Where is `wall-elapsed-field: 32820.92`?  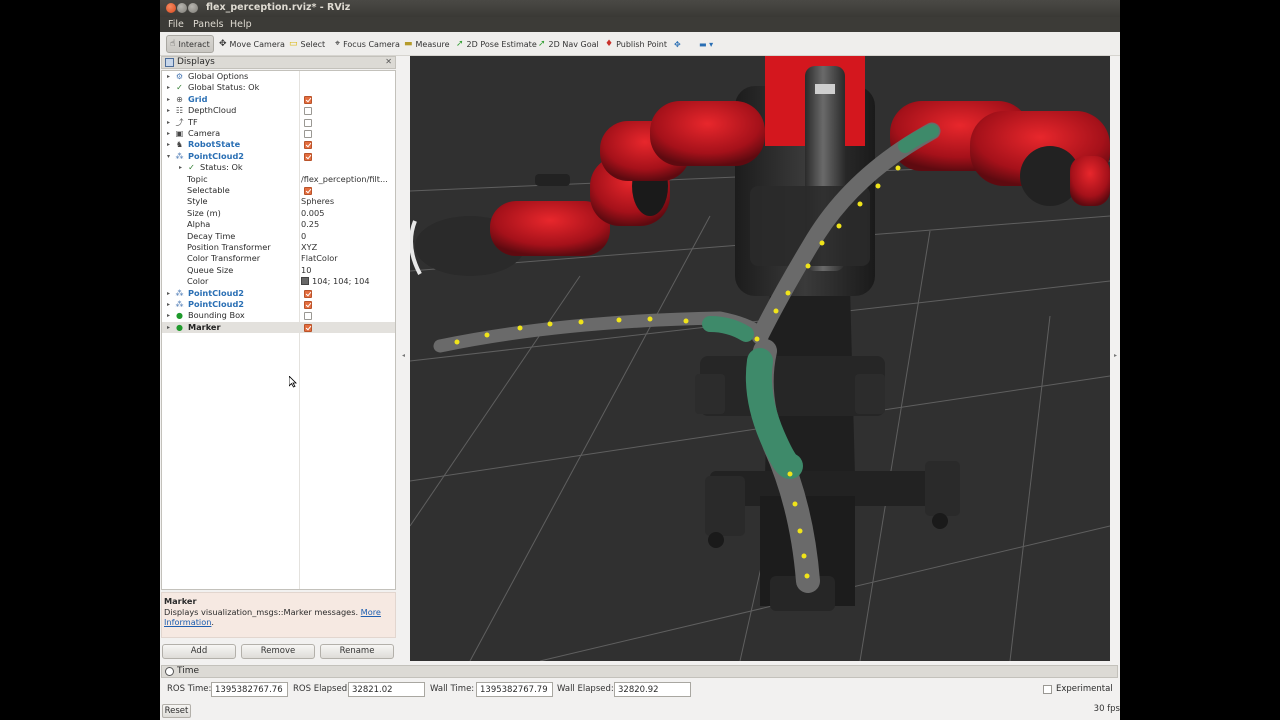 wall-elapsed-field: 32820.92 is located at coordinates (652, 689).